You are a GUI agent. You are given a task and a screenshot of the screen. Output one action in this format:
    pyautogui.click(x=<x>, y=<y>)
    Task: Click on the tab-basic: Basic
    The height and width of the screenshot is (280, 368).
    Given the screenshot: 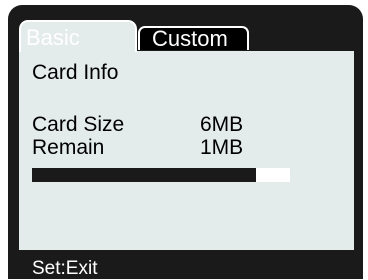 What is the action you would take?
    pyautogui.click(x=78, y=36)
    